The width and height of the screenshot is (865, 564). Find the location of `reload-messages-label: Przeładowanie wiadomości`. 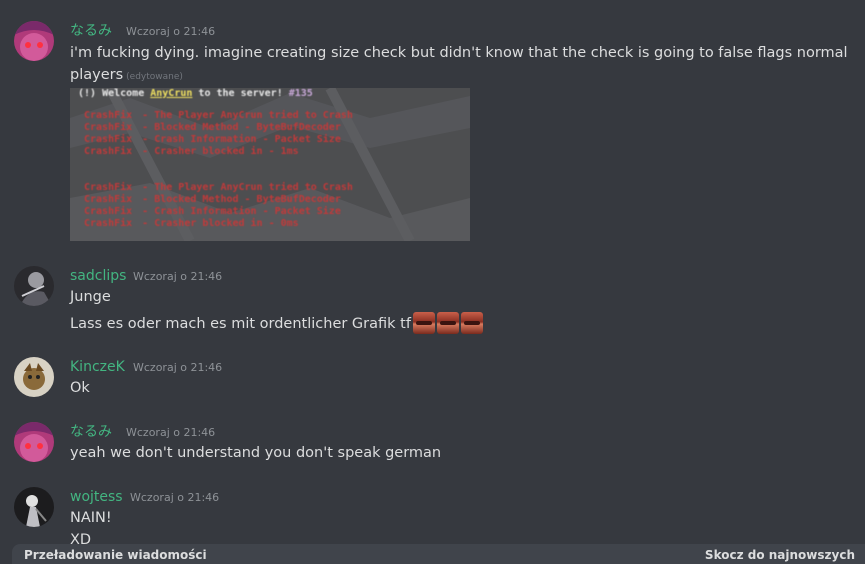

reload-messages-label: Przeładowanie wiadomości is located at coordinates (115, 555).